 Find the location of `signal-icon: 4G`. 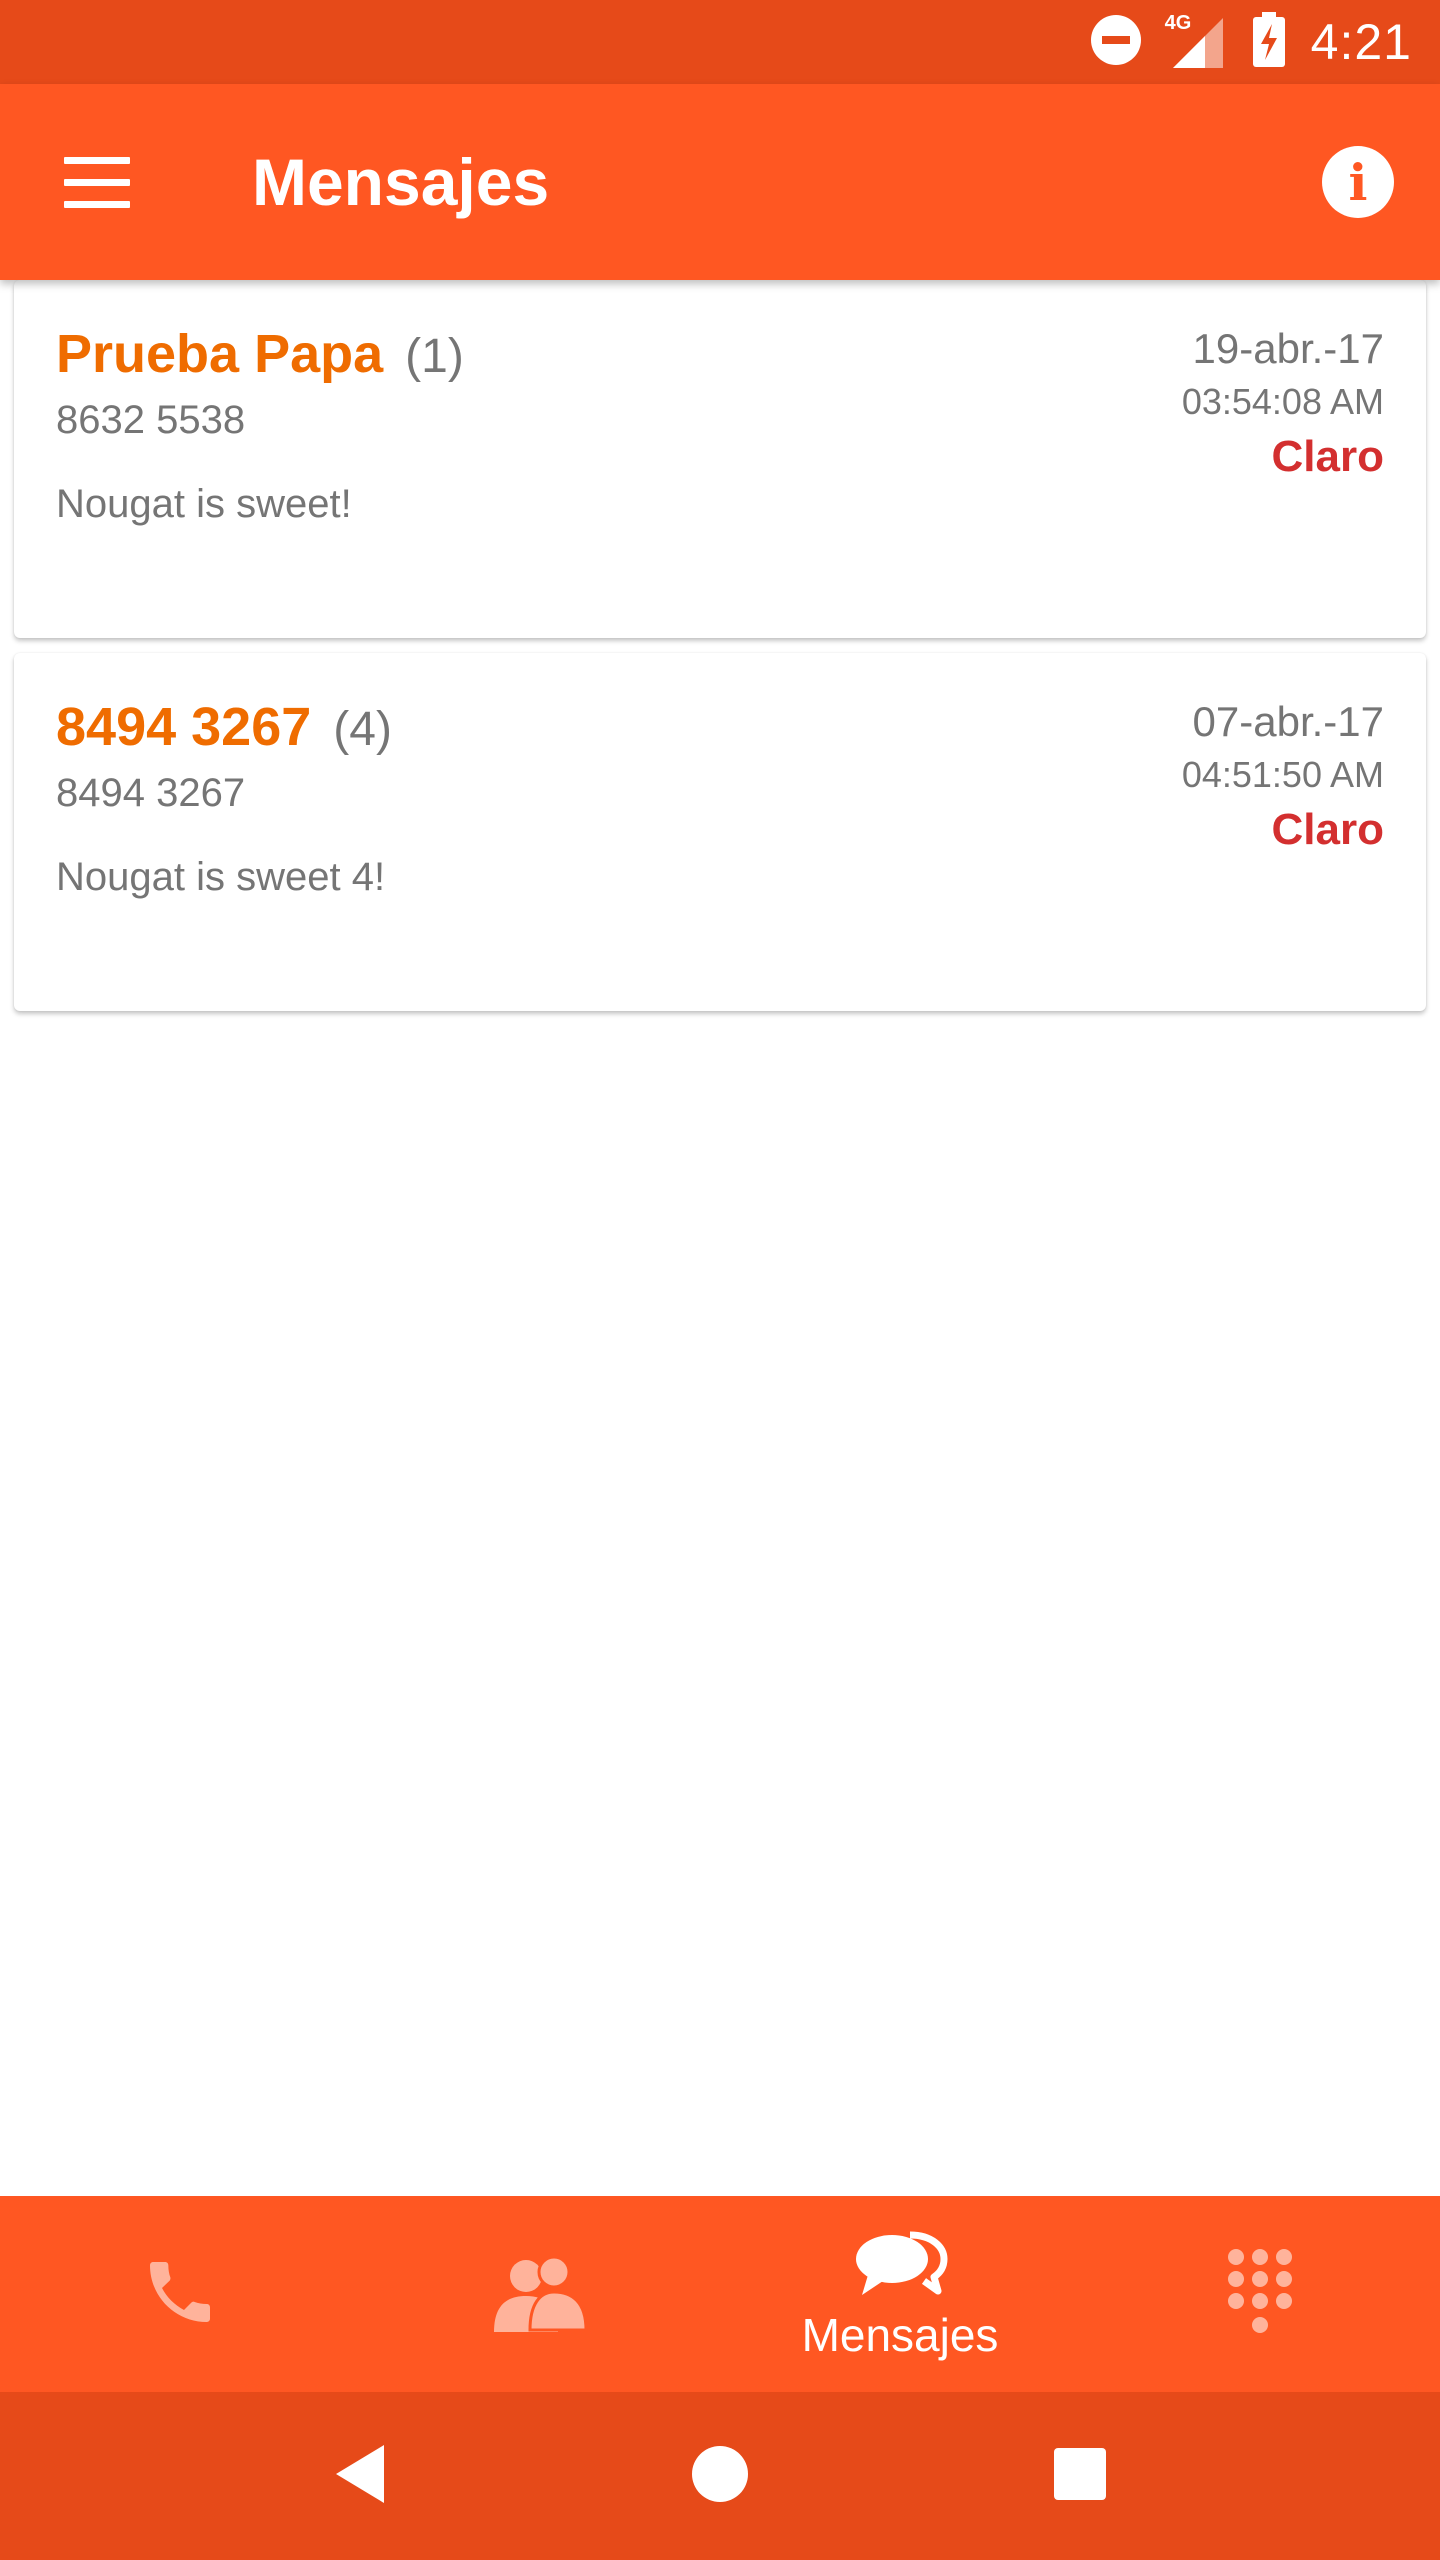

signal-icon: 4G is located at coordinates (1196, 42).